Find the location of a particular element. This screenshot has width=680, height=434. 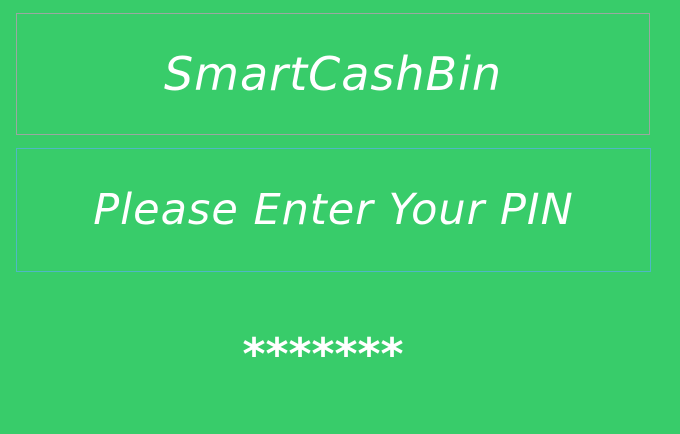

app-title: SmartCashBin is located at coordinates (333, 74).